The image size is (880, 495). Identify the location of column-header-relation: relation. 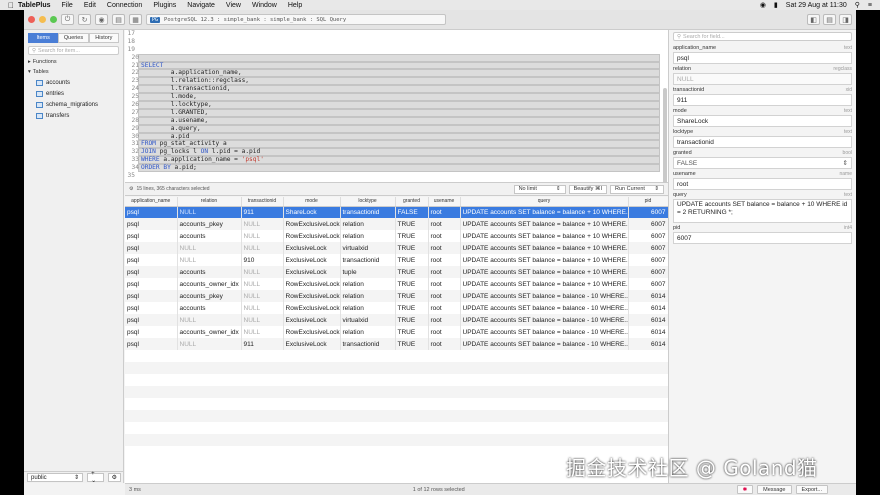
(209, 202).